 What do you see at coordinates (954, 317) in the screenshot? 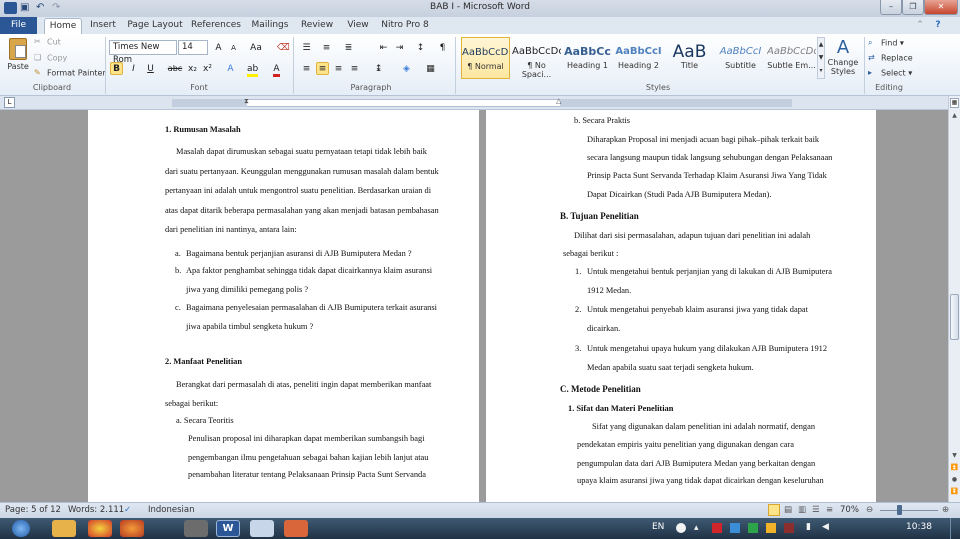
I see `scroll-thumb` at bounding box center [954, 317].